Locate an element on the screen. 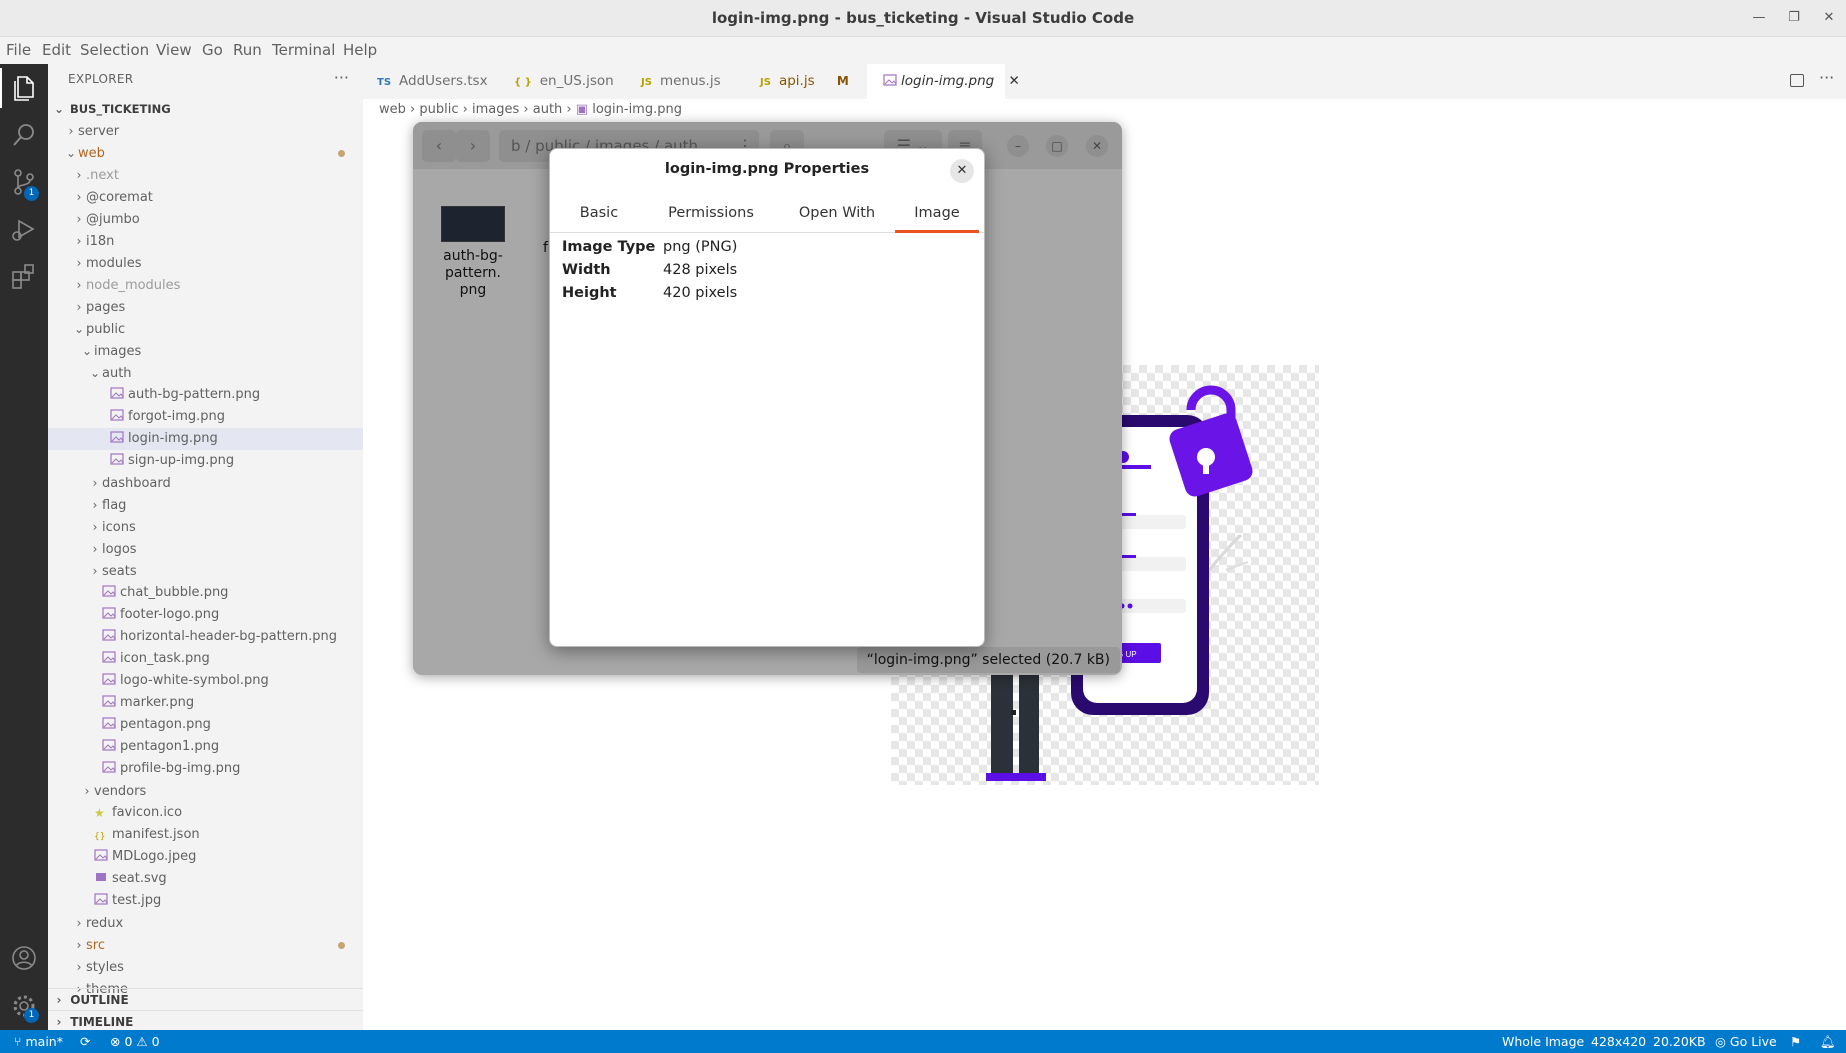  breadcrumb-file: login-img.png is located at coordinates (637, 109).